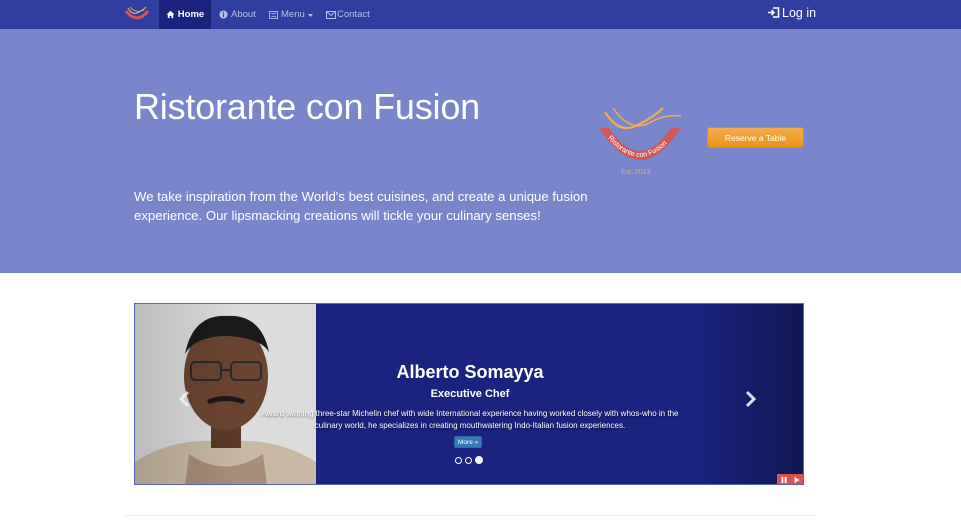 The image size is (961, 527). I want to click on nav-contact: Contact, so click(348, 14).